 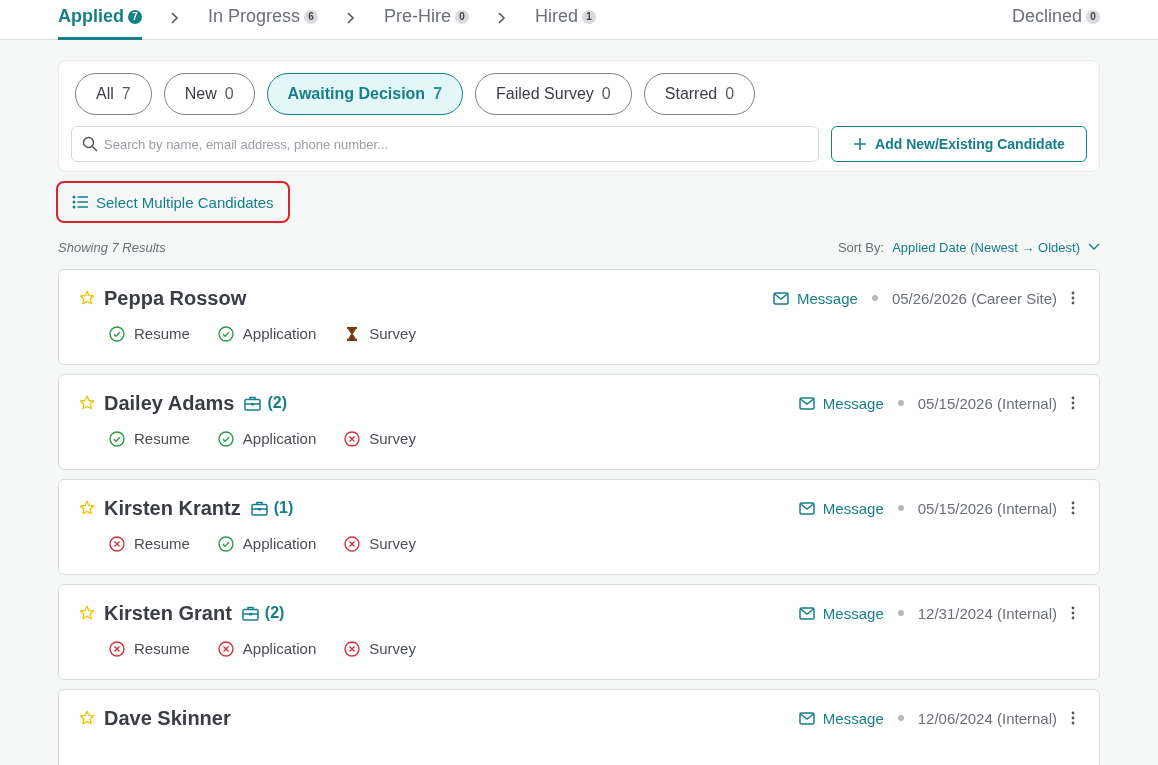 I want to click on filter-pill: Starred 0, so click(x=699, y=94).